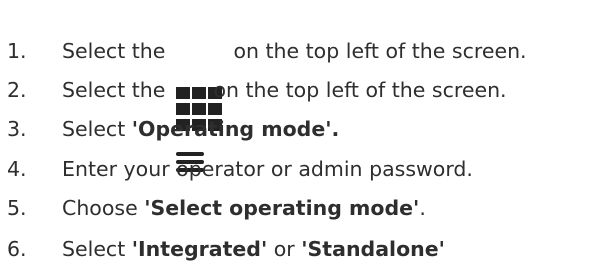 This screenshot has width=589, height=269. Describe the element at coordinates (199, 72) in the screenshot. I see `grid-icon` at that location.